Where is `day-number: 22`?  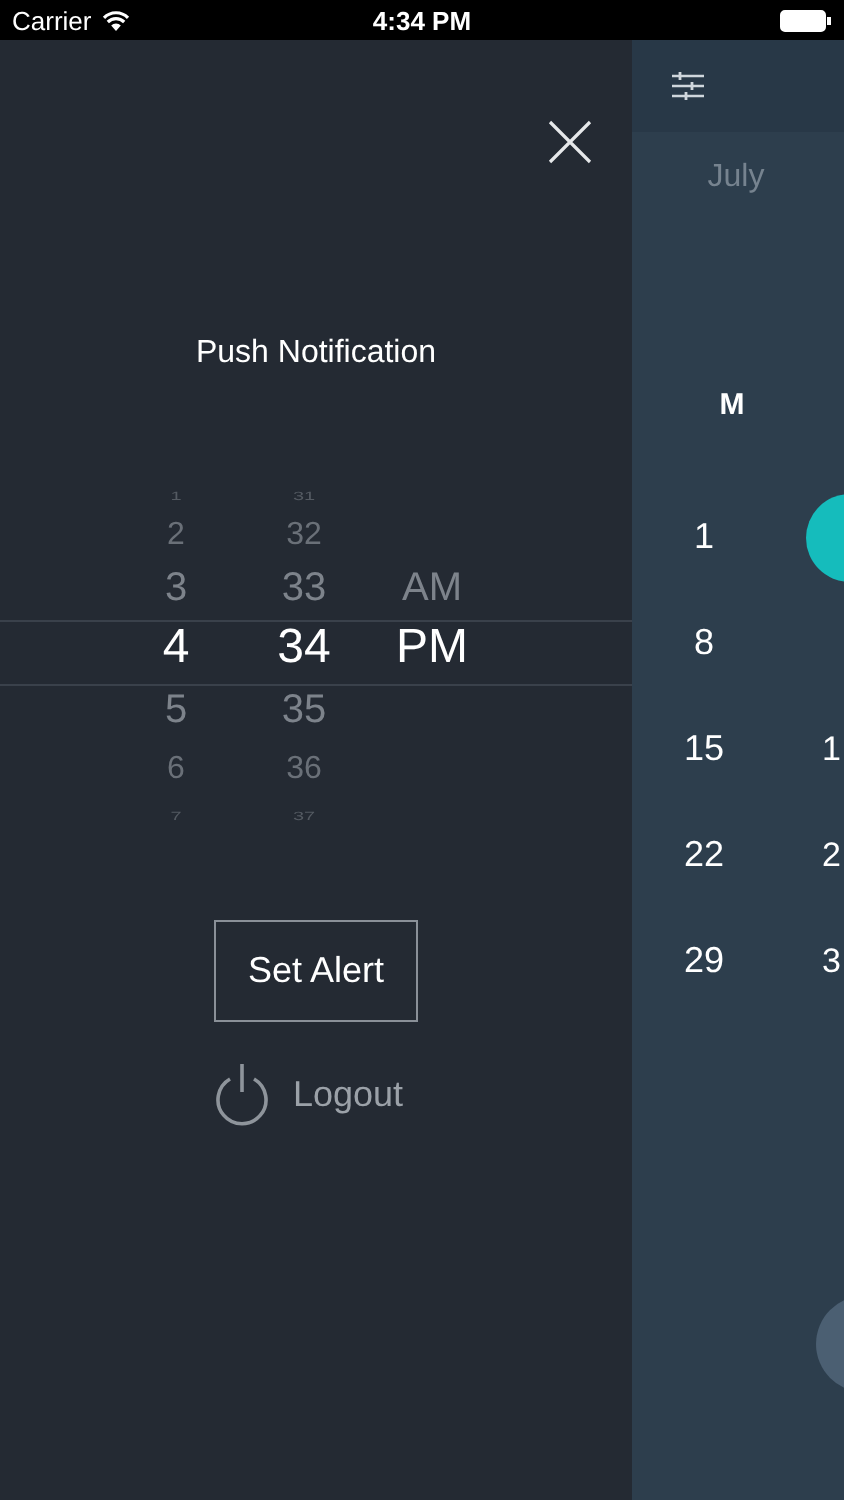
day-number: 22 is located at coordinates (704, 855).